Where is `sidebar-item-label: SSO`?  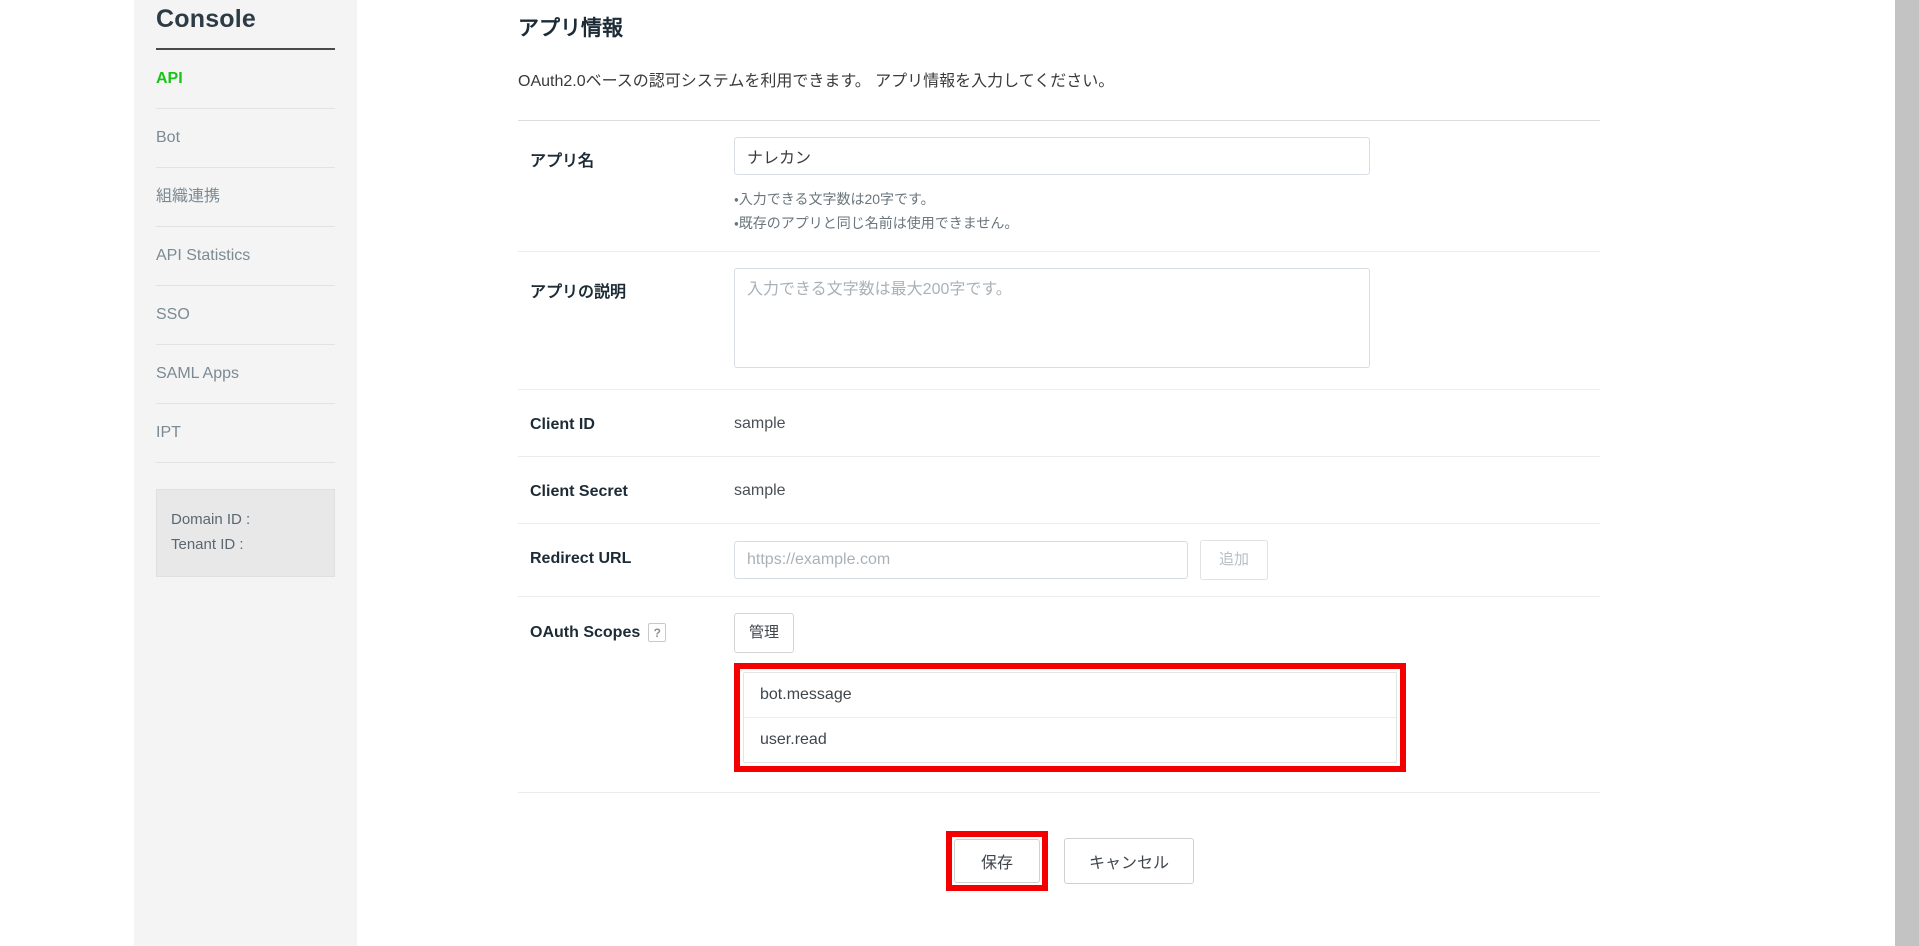 sidebar-item-label: SSO is located at coordinates (173, 314).